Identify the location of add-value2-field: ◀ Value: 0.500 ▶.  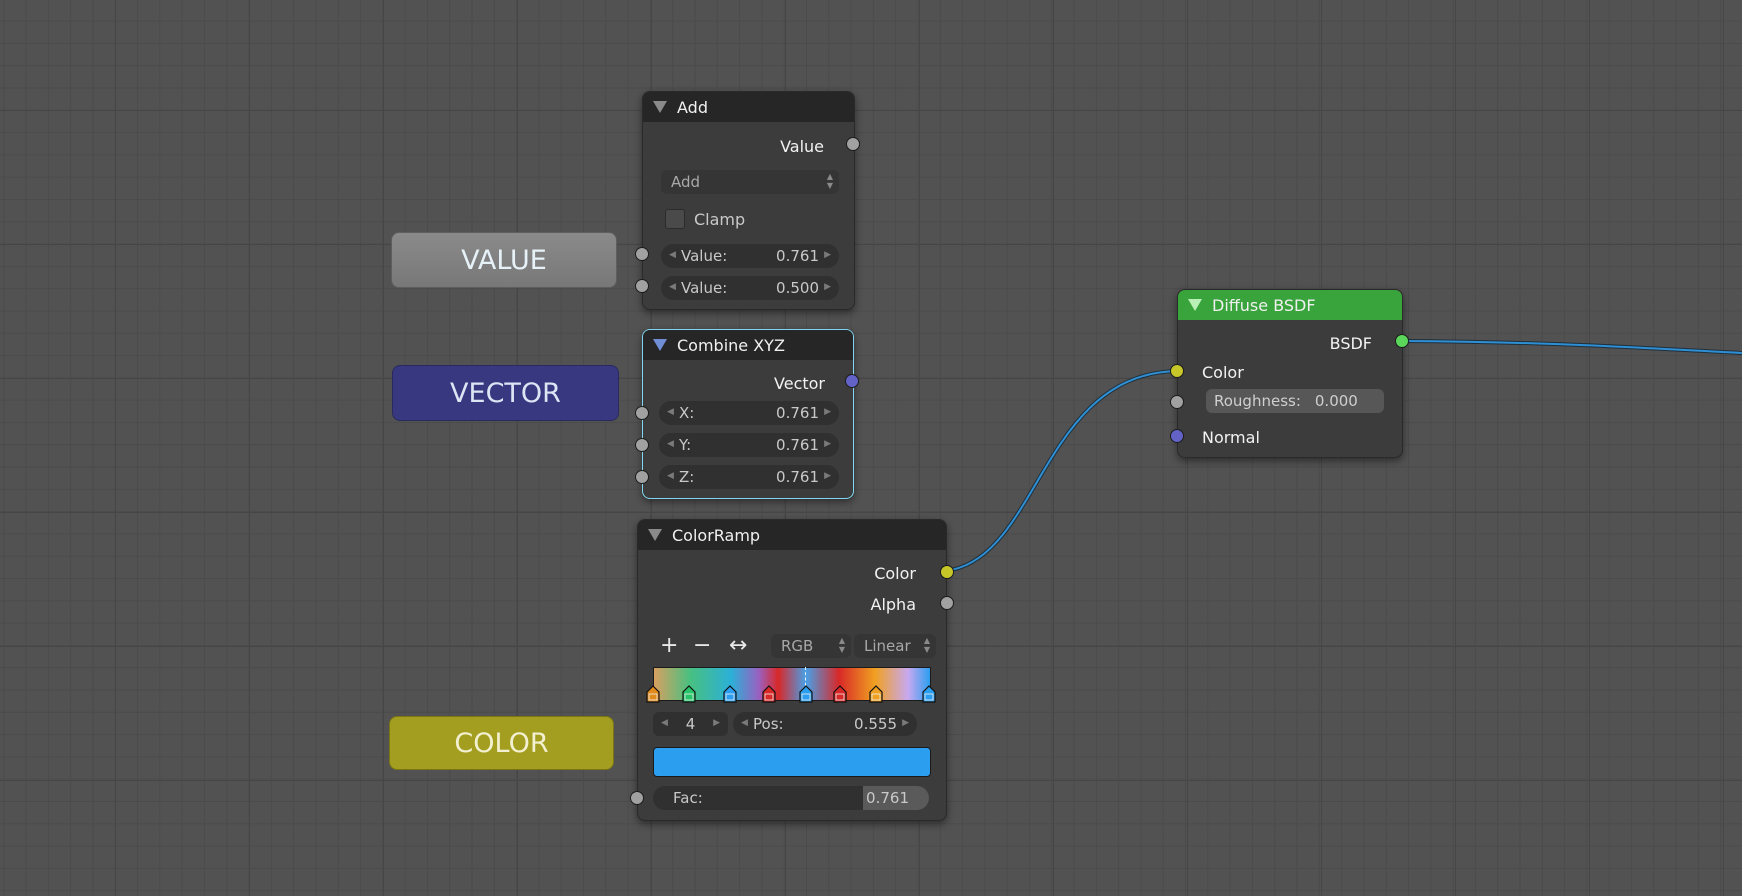
(750, 288).